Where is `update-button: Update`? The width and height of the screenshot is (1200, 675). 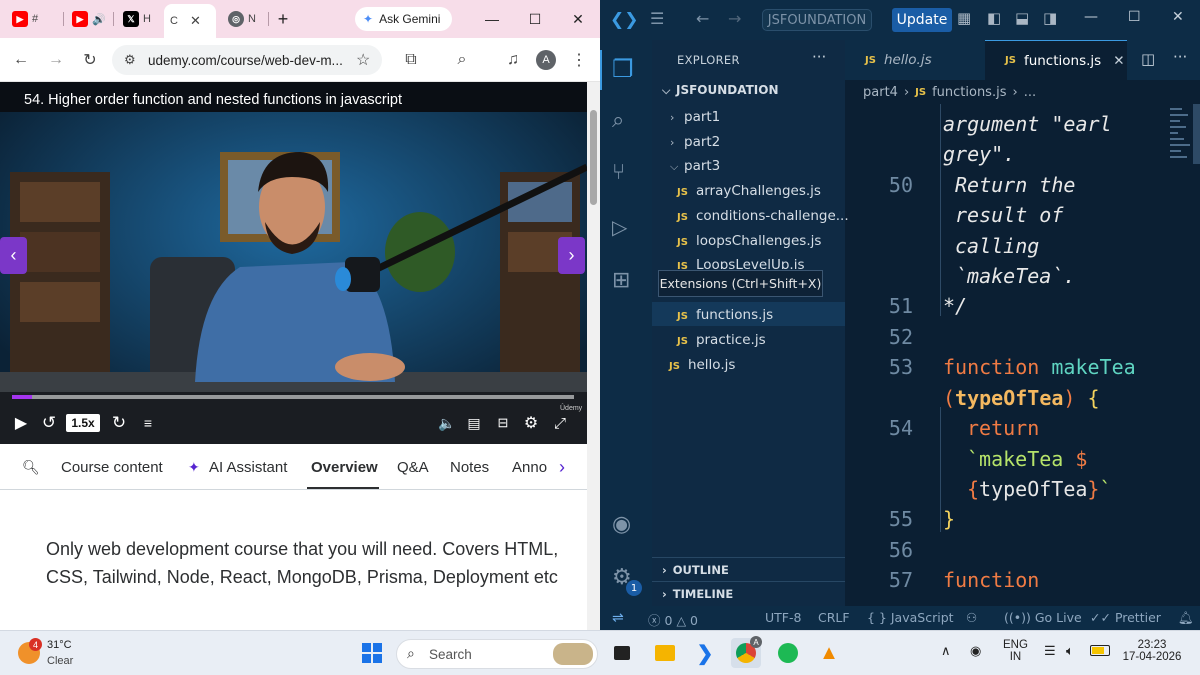
update-button: Update is located at coordinates (922, 20).